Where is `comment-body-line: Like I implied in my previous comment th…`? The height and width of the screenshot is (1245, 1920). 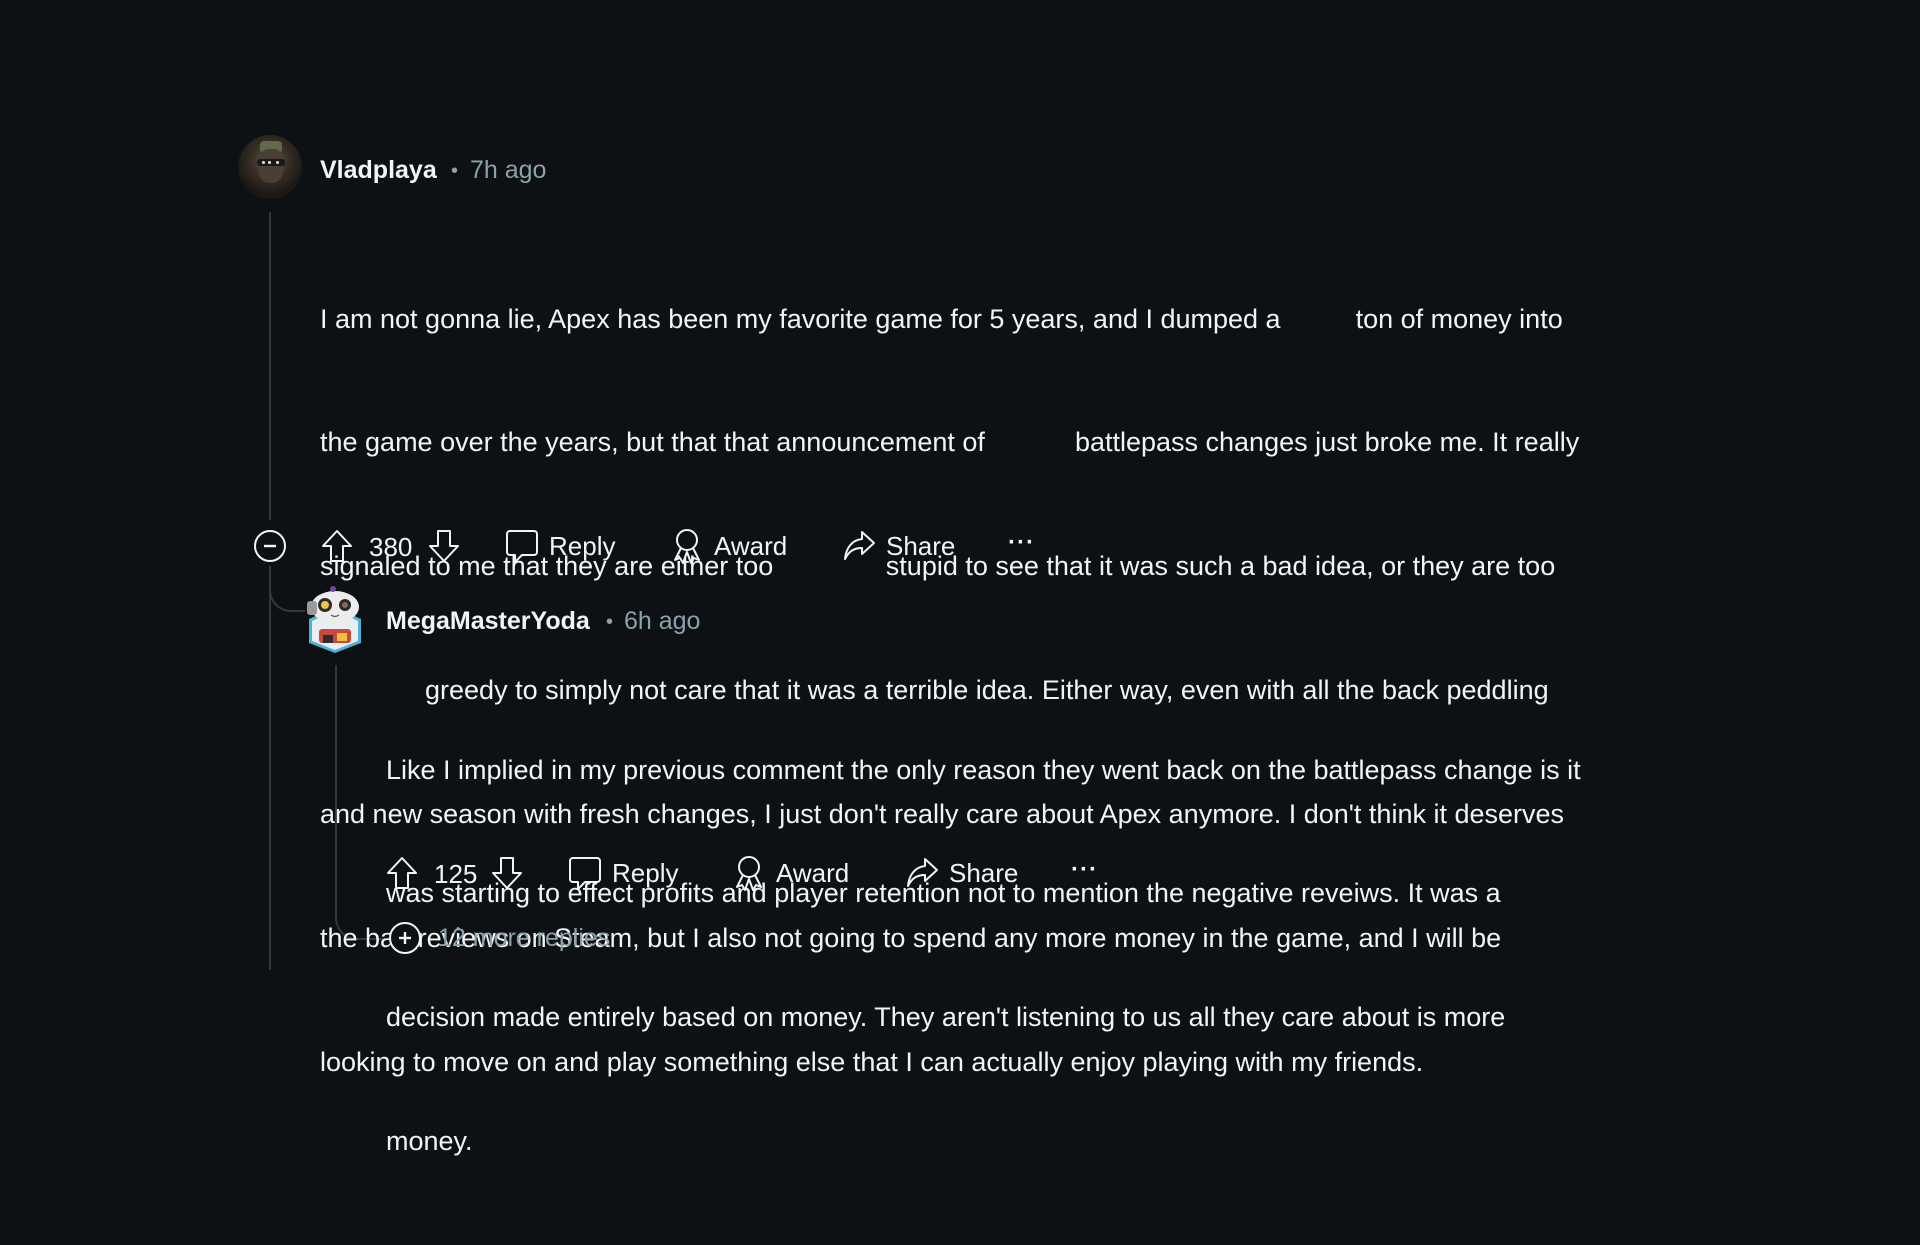
comment-body-line: Like I implied in my previous comment th… is located at coordinates (983, 769).